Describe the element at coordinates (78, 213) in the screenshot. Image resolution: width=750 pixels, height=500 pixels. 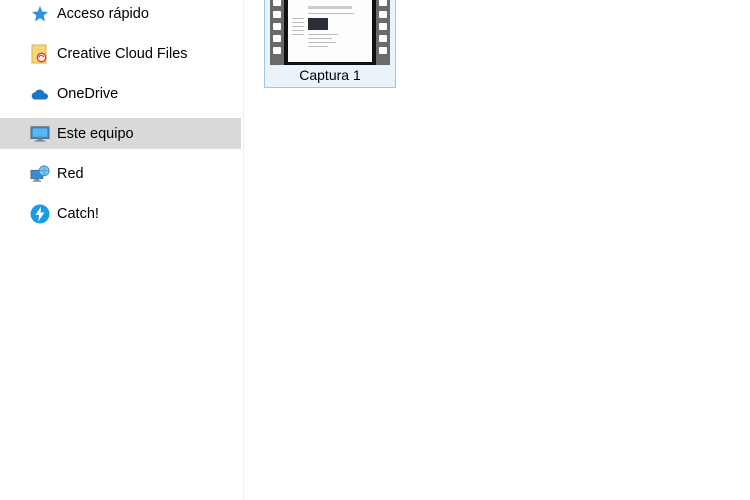
I see `sidebar-item-label: Catch!` at that location.